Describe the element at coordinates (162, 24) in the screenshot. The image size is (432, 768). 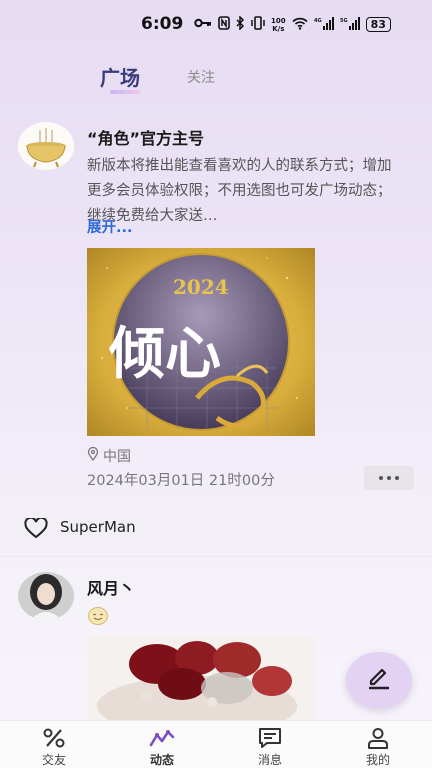
I see `status-time: 6:09` at that location.